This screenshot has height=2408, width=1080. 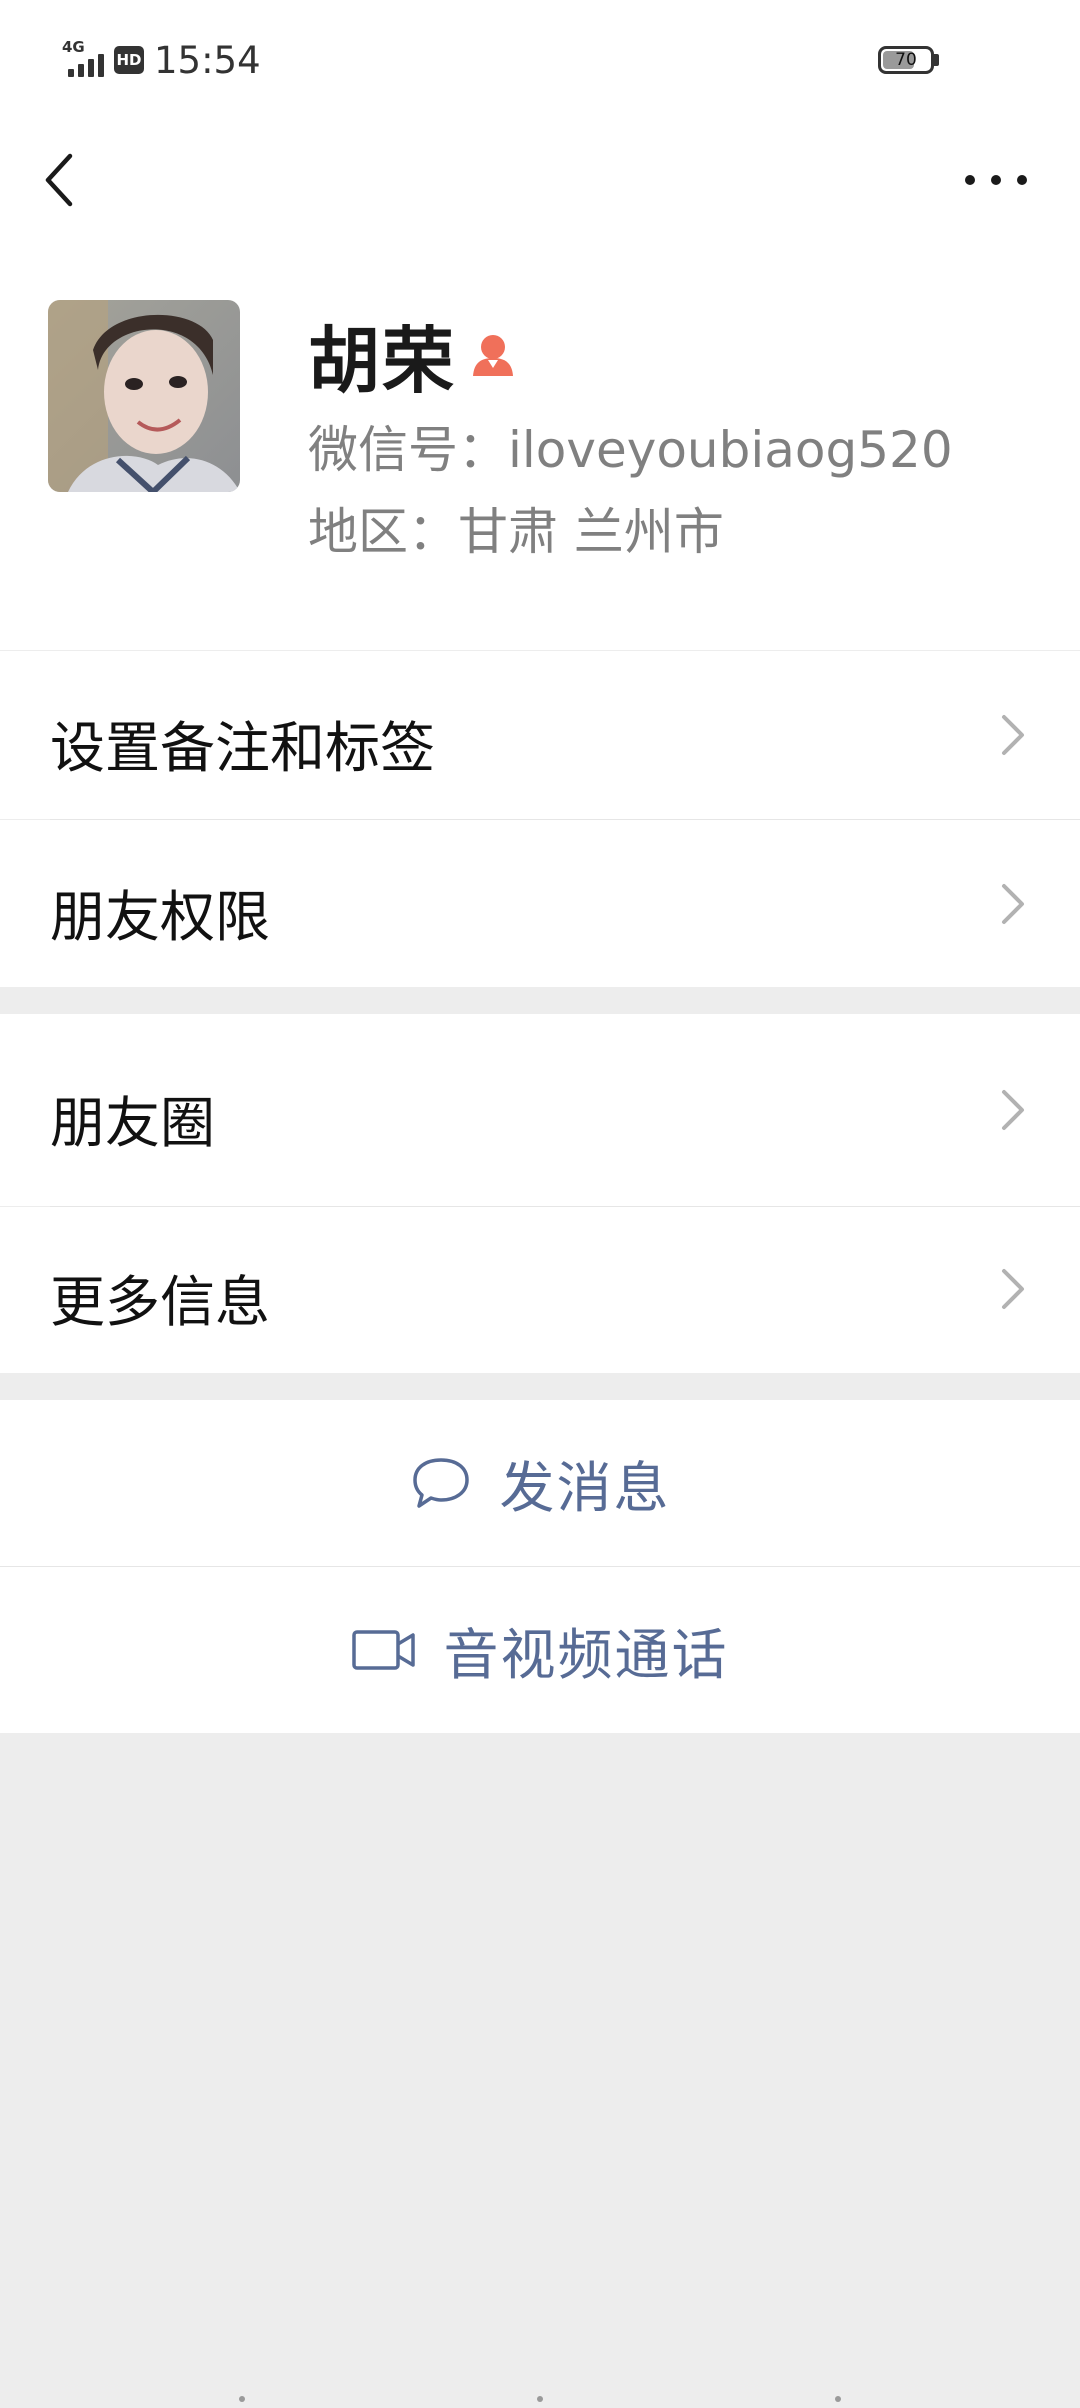 I want to click on battery-text: 70, so click(x=906, y=60).